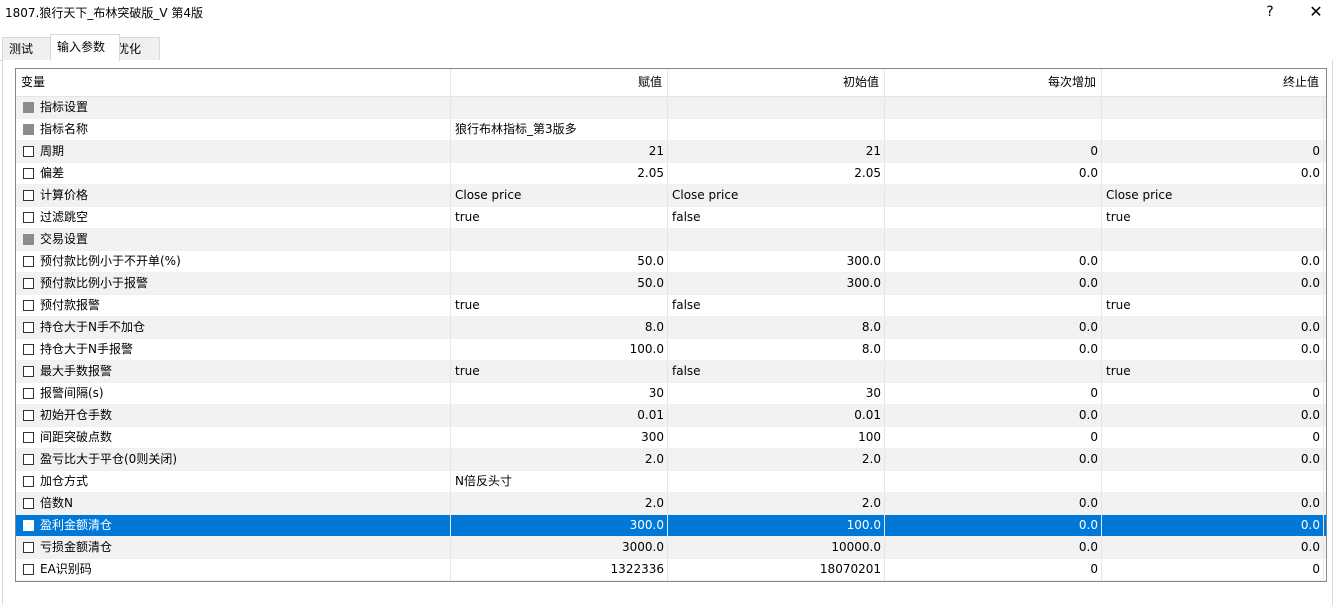 Image resolution: width=1333 pixels, height=605 pixels. I want to click on table-row: 过滤跳空 true false true, so click(671, 218).